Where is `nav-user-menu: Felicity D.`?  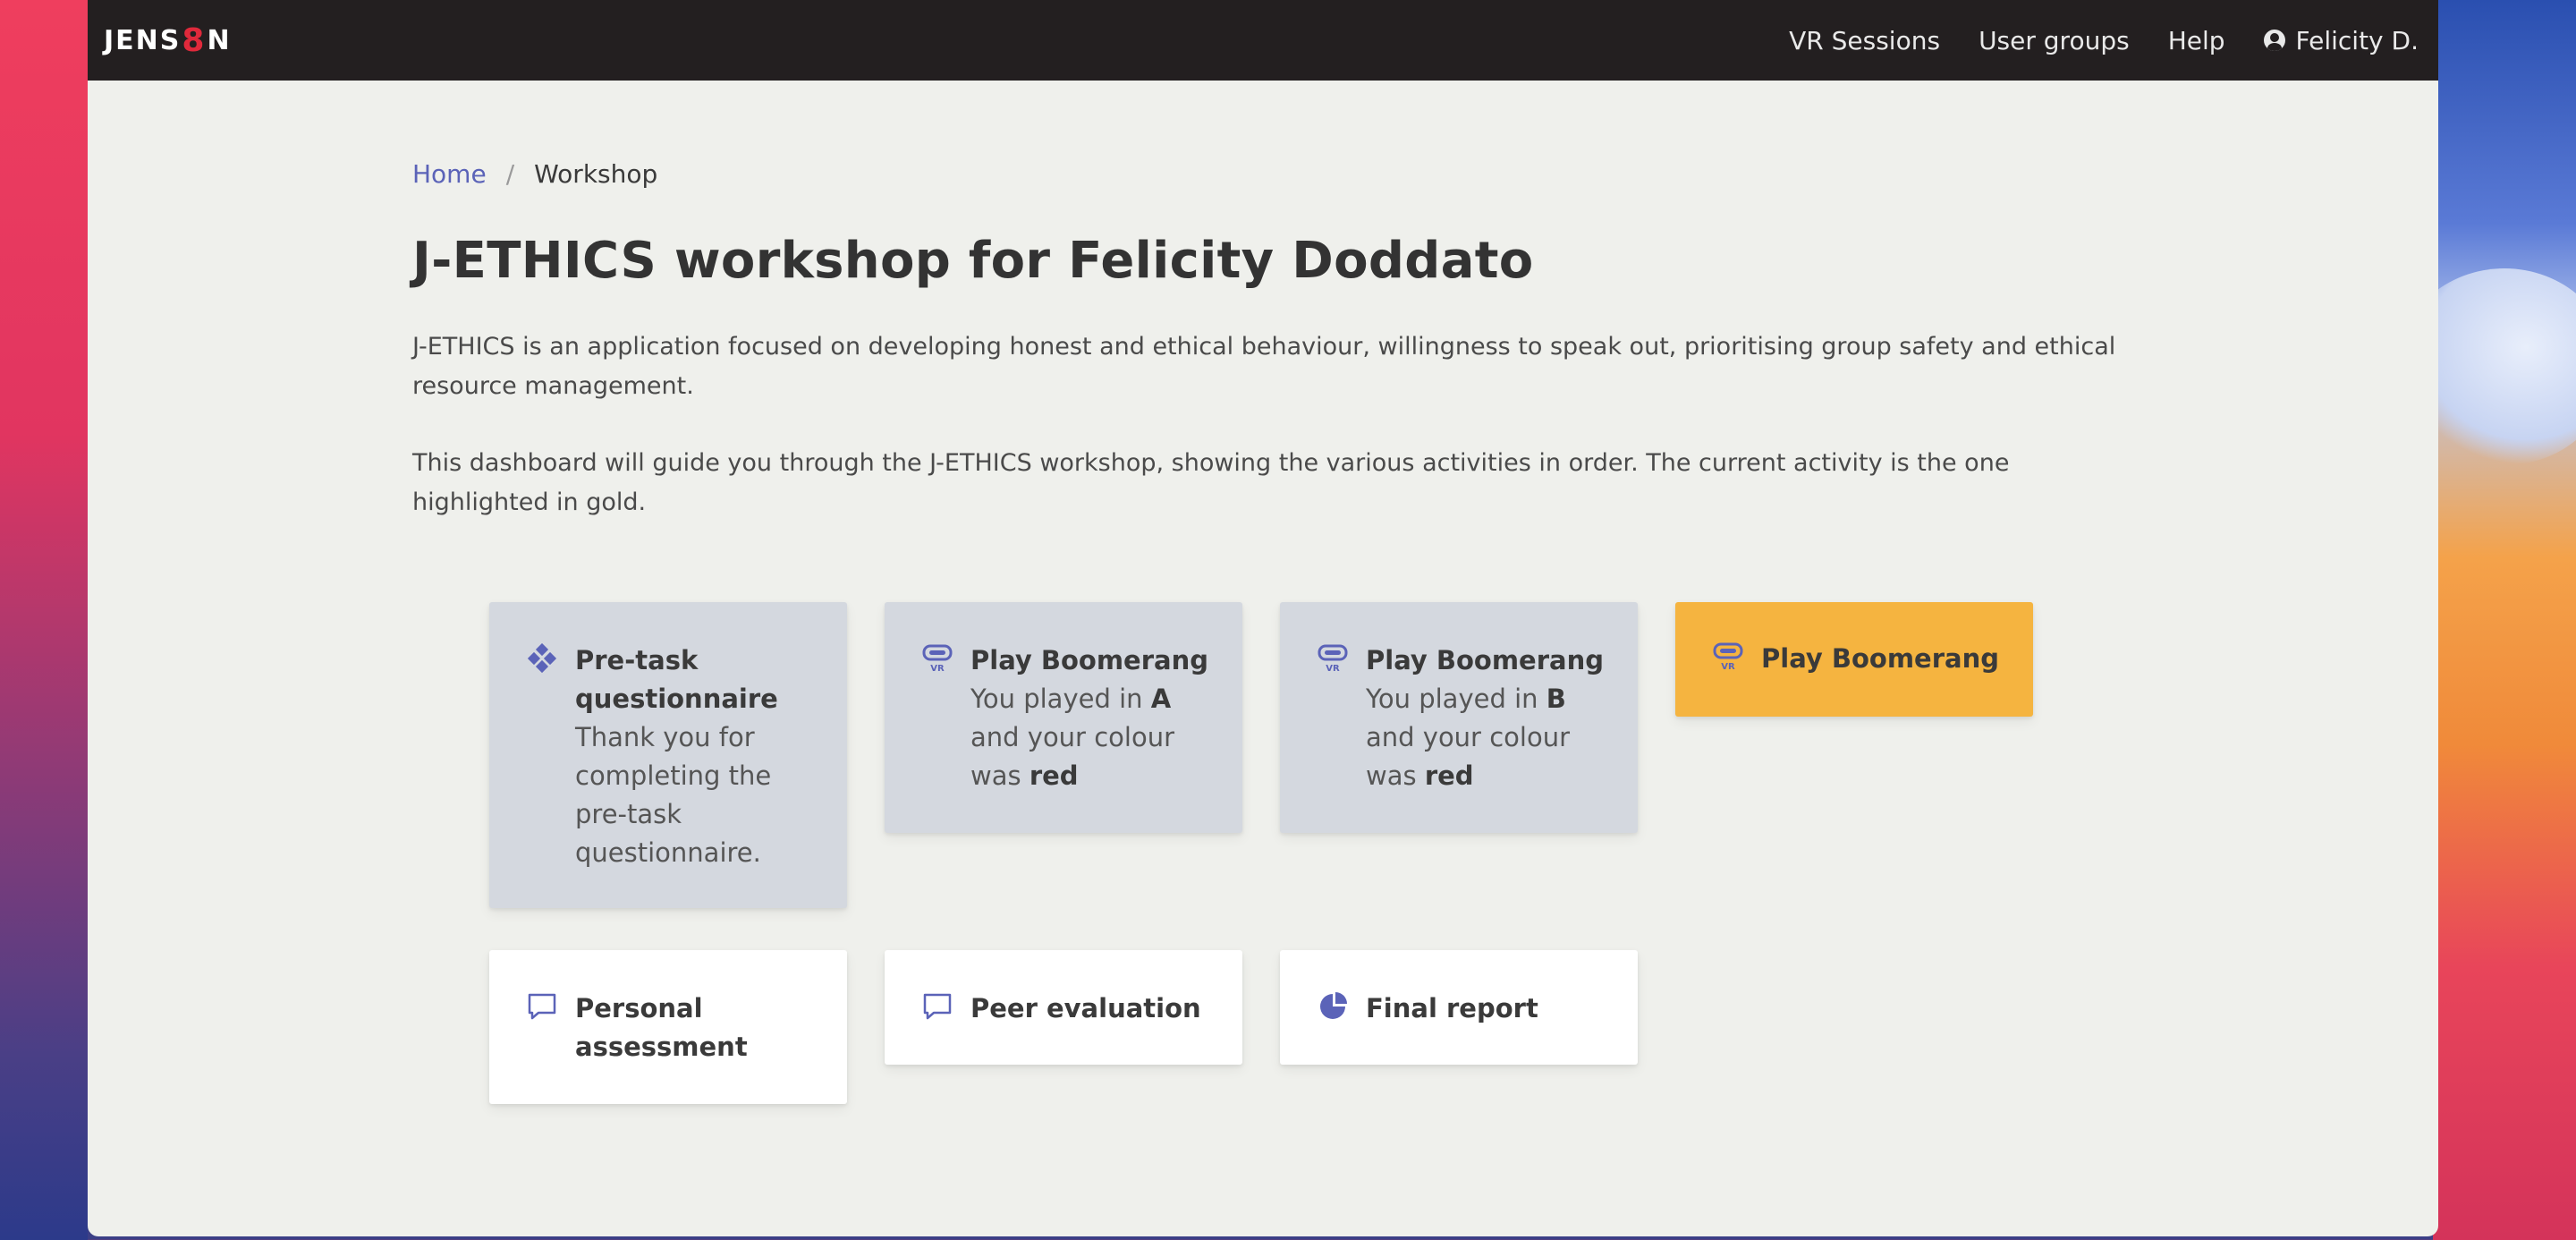 nav-user-menu: Felicity D. is located at coordinates (2341, 40).